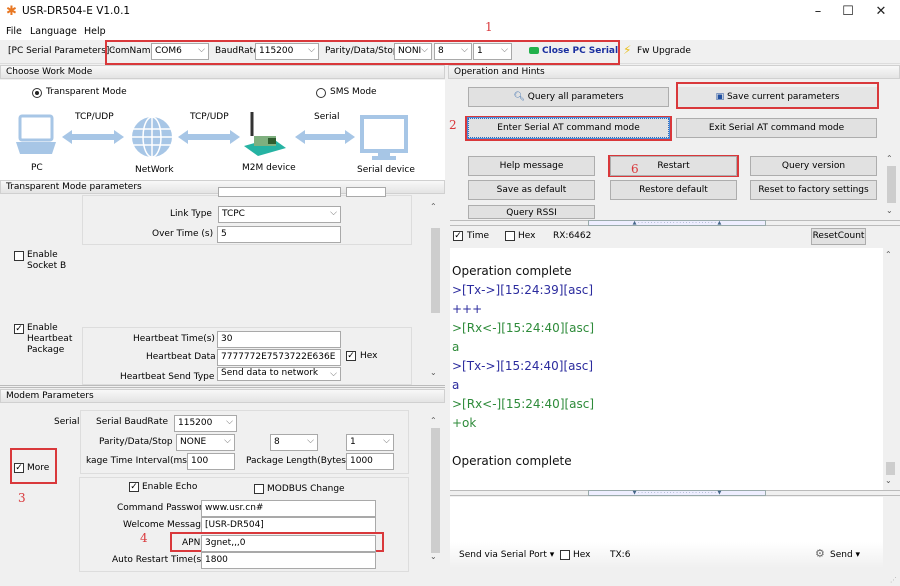 The width and height of the screenshot is (900, 586). I want to click on maximize-button: ☐, so click(848, 12).